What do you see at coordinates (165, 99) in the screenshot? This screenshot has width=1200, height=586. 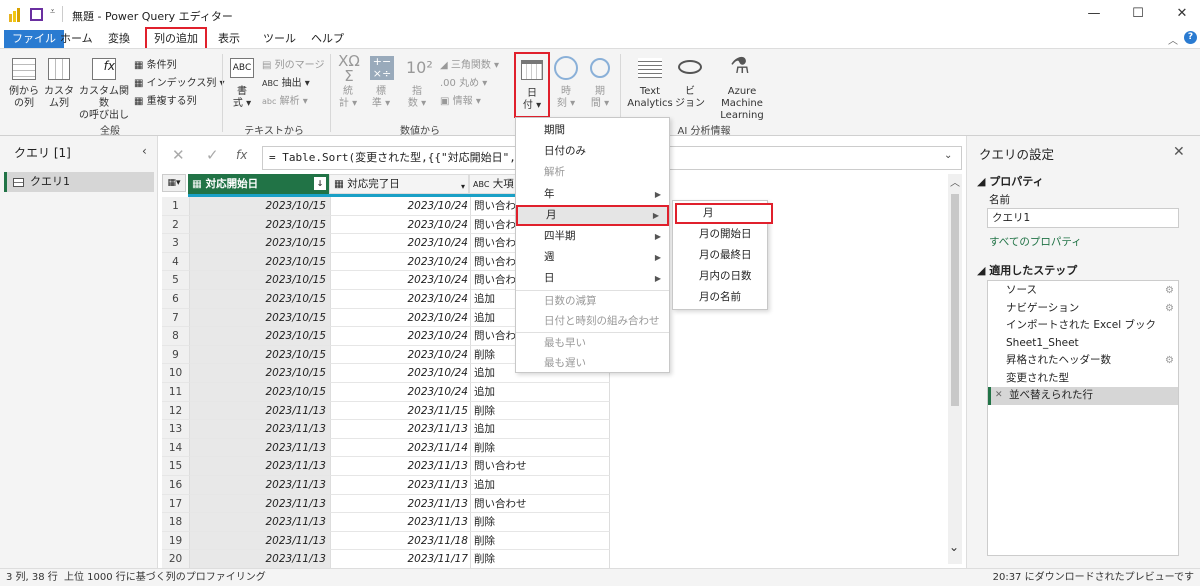 I see `duplicate-column-button: ▦ 重複する列` at bounding box center [165, 99].